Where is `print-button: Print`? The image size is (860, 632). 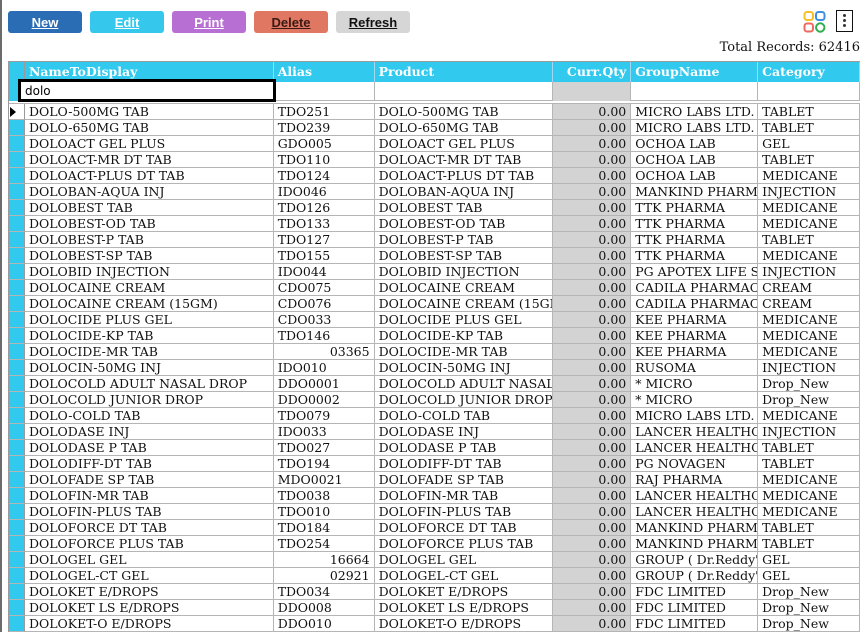
print-button: Print is located at coordinates (209, 22).